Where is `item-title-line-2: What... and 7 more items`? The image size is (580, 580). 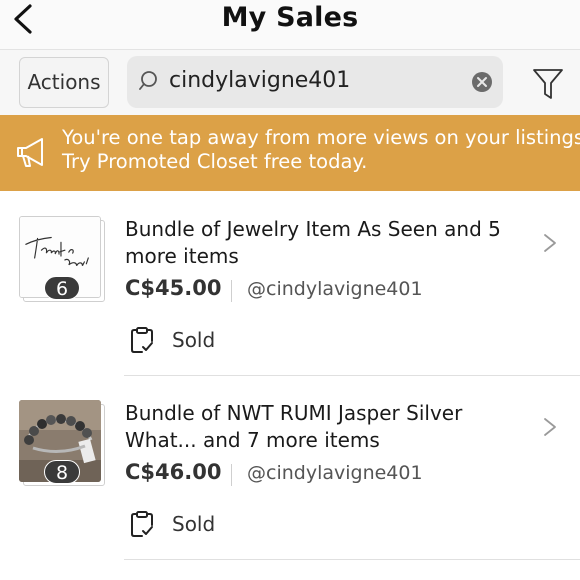
item-title-line-2: What... and 7 more items is located at coordinates (252, 440).